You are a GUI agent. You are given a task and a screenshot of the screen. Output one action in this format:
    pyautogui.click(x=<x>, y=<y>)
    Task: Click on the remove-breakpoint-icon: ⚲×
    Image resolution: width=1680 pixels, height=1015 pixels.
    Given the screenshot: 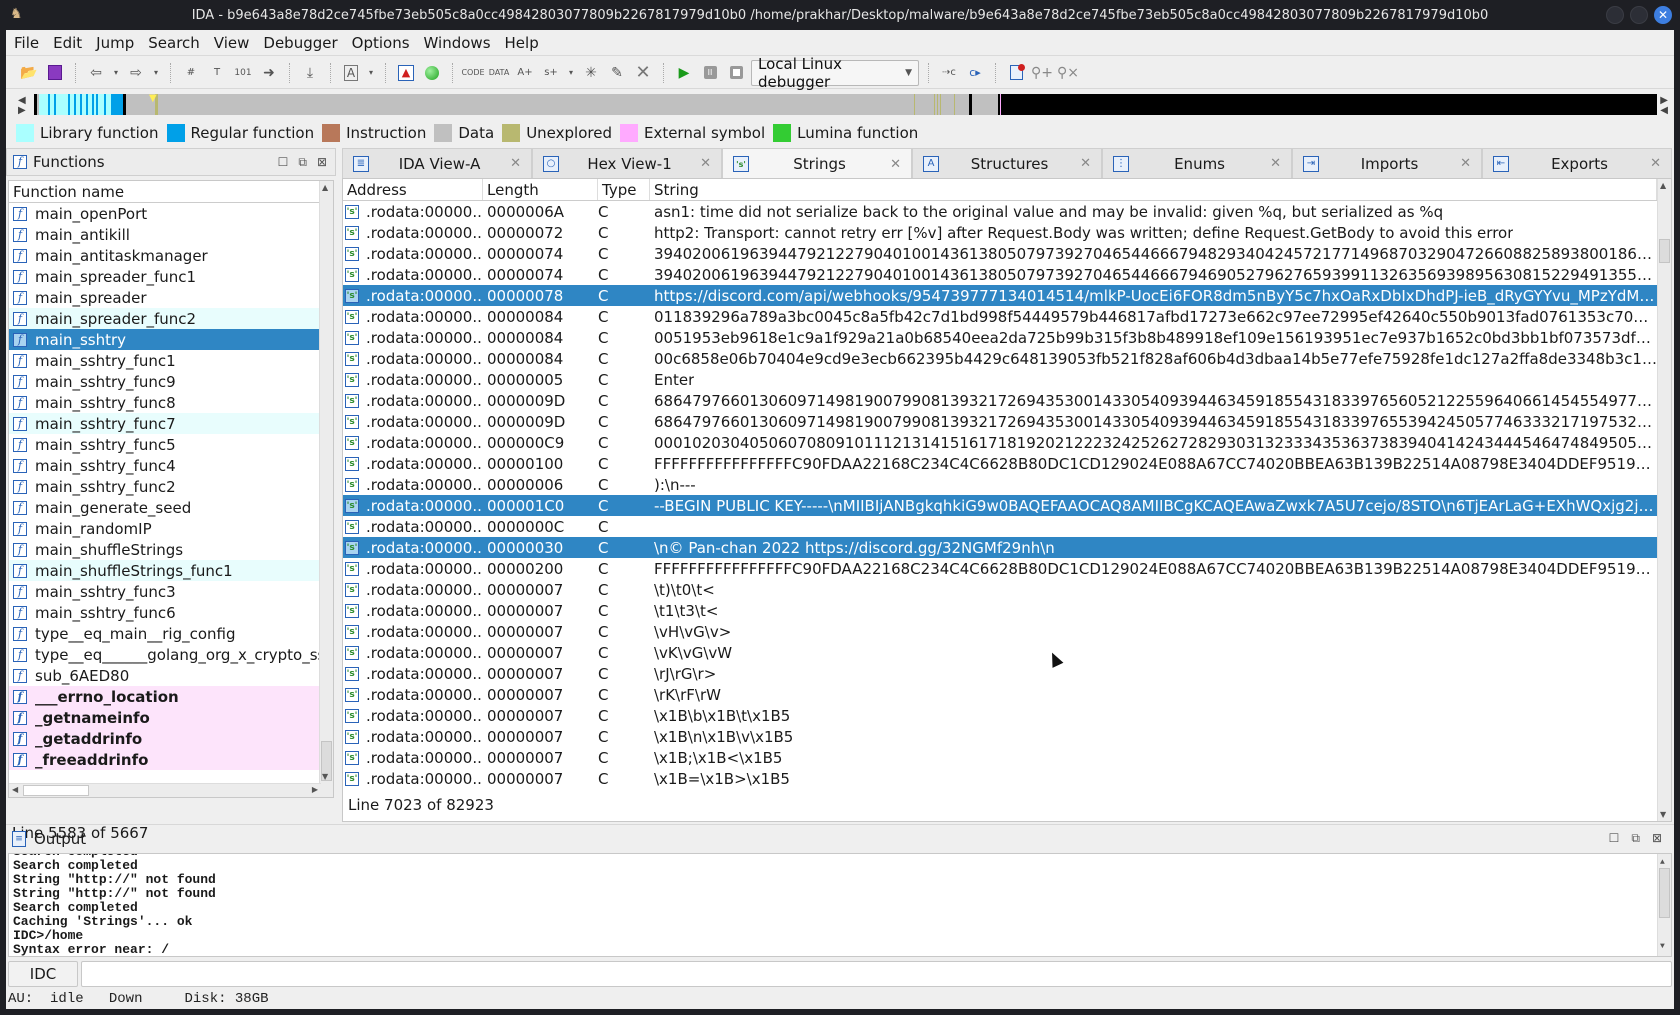 What is the action you would take?
    pyautogui.click(x=1068, y=73)
    